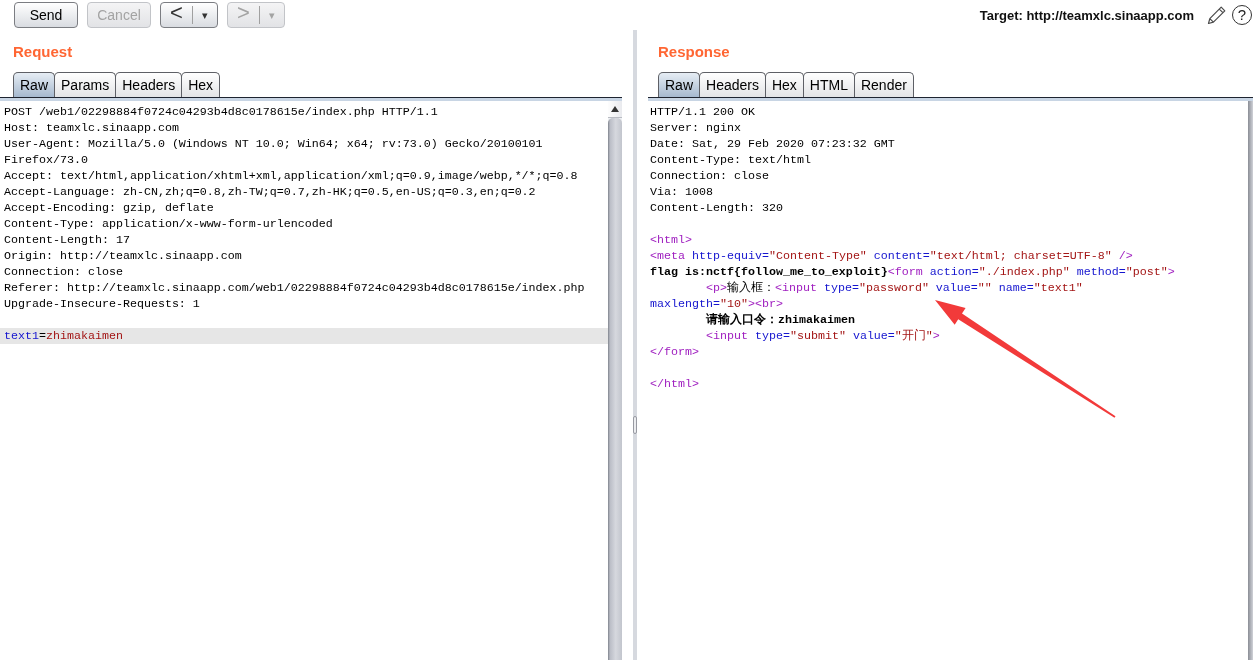  I want to click on code-line: Host: teamxlc.sinaapp.com, so click(91, 128).